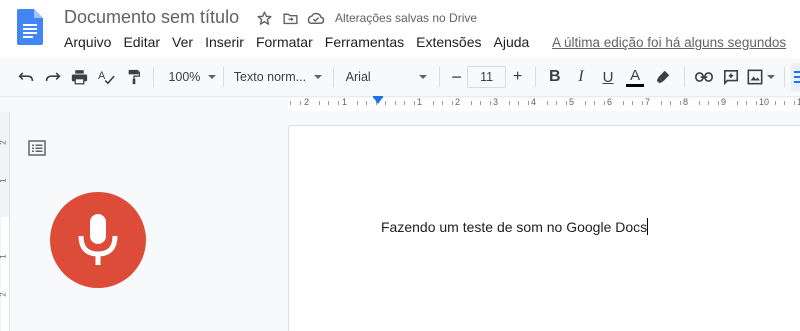 This screenshot has height=331, width=800. Describe the element at coordinates (264, 18) in the screenshot. I see `star-icon` at that location.